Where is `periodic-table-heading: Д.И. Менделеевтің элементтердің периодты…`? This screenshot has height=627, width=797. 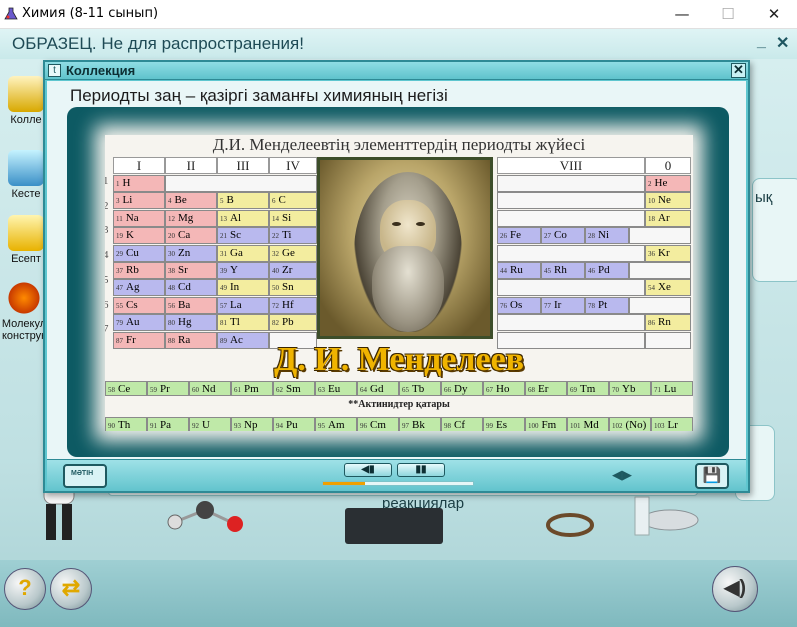
periodic-table-heading: Д.И. Менделеевтің элементтердің периодты… is located at coordinates (399, 144).